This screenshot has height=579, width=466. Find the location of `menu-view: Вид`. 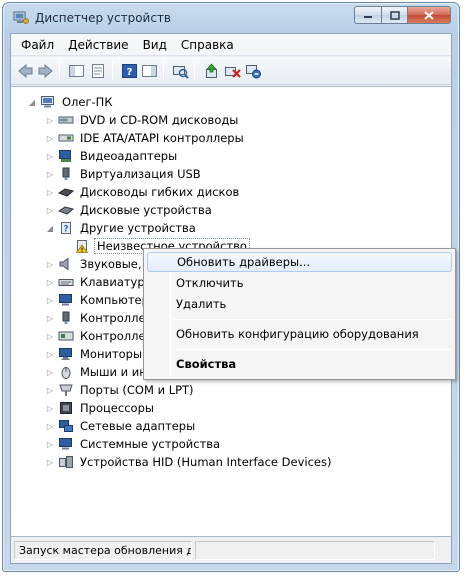

menu-view: Вид is located at coordinates (155, 45).